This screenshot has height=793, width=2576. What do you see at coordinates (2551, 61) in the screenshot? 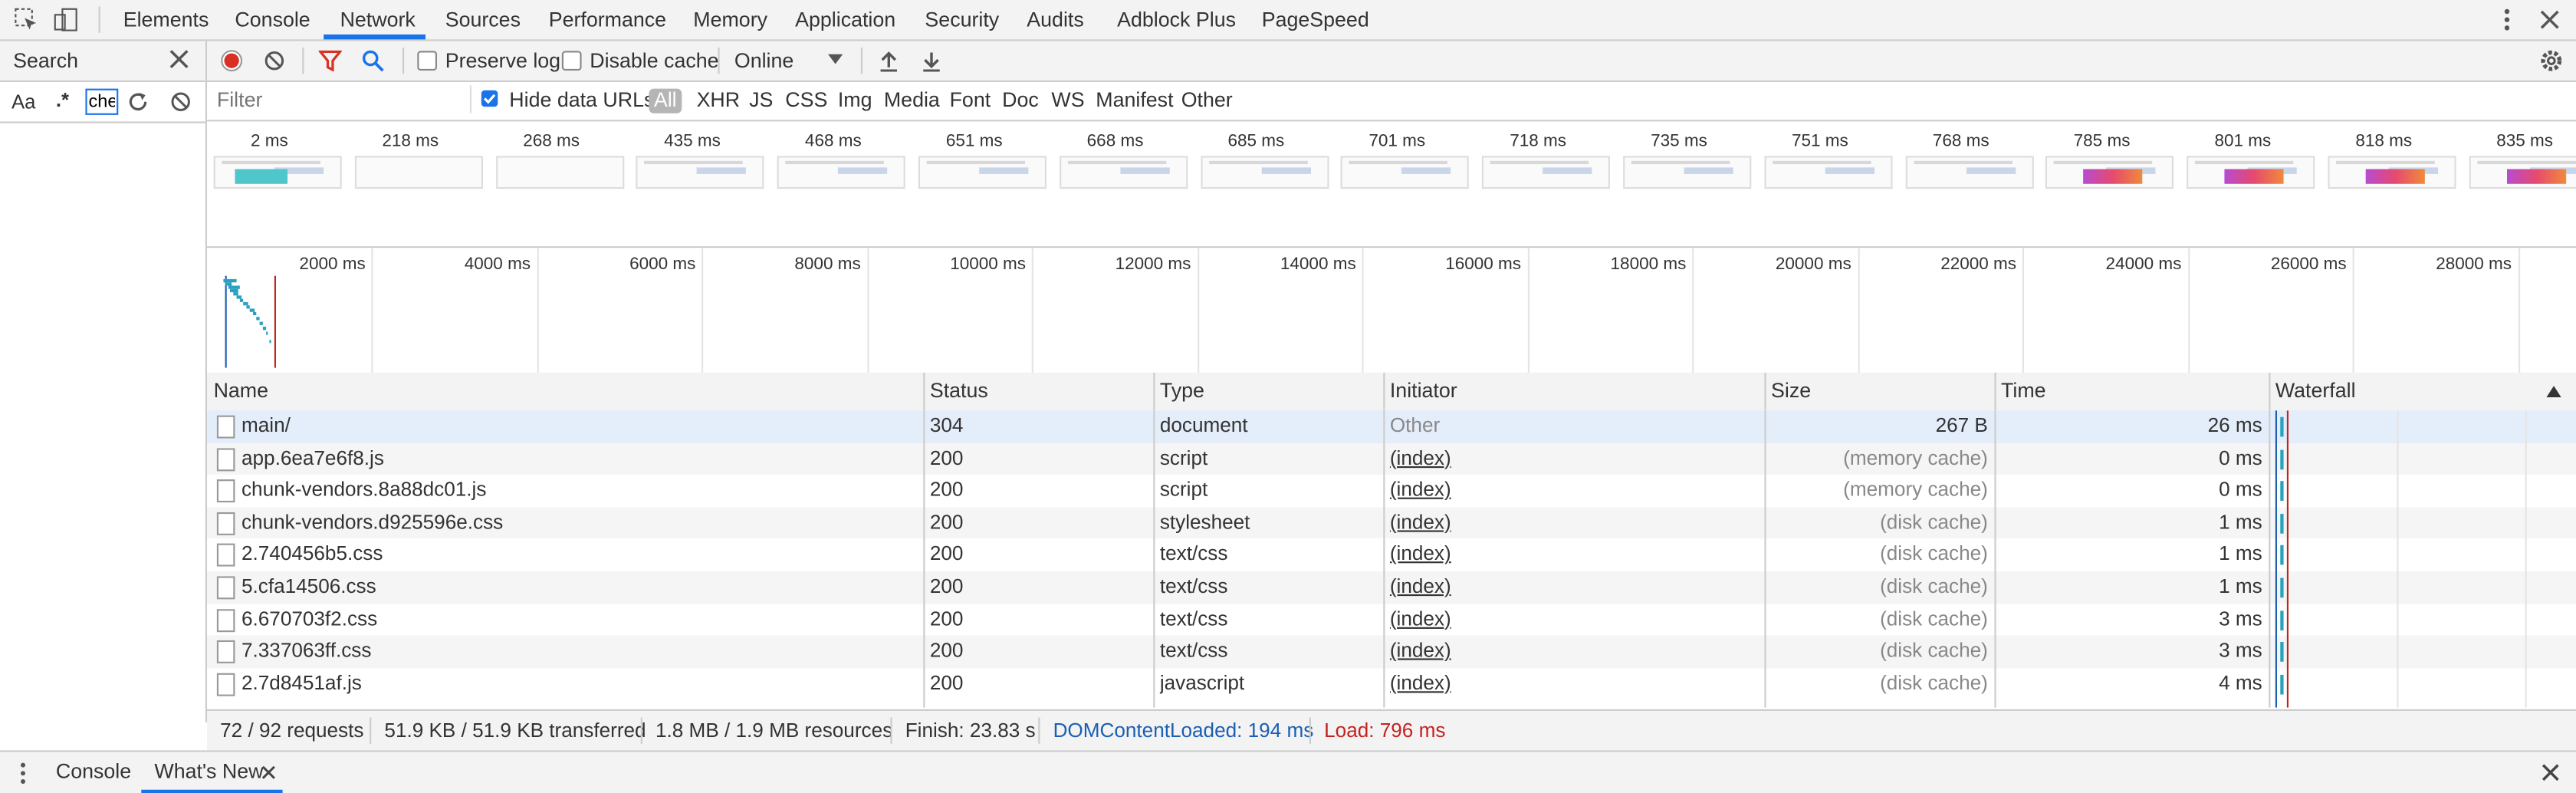
I see `network-settings-gear-icon` at bounding box center [2551, 61].